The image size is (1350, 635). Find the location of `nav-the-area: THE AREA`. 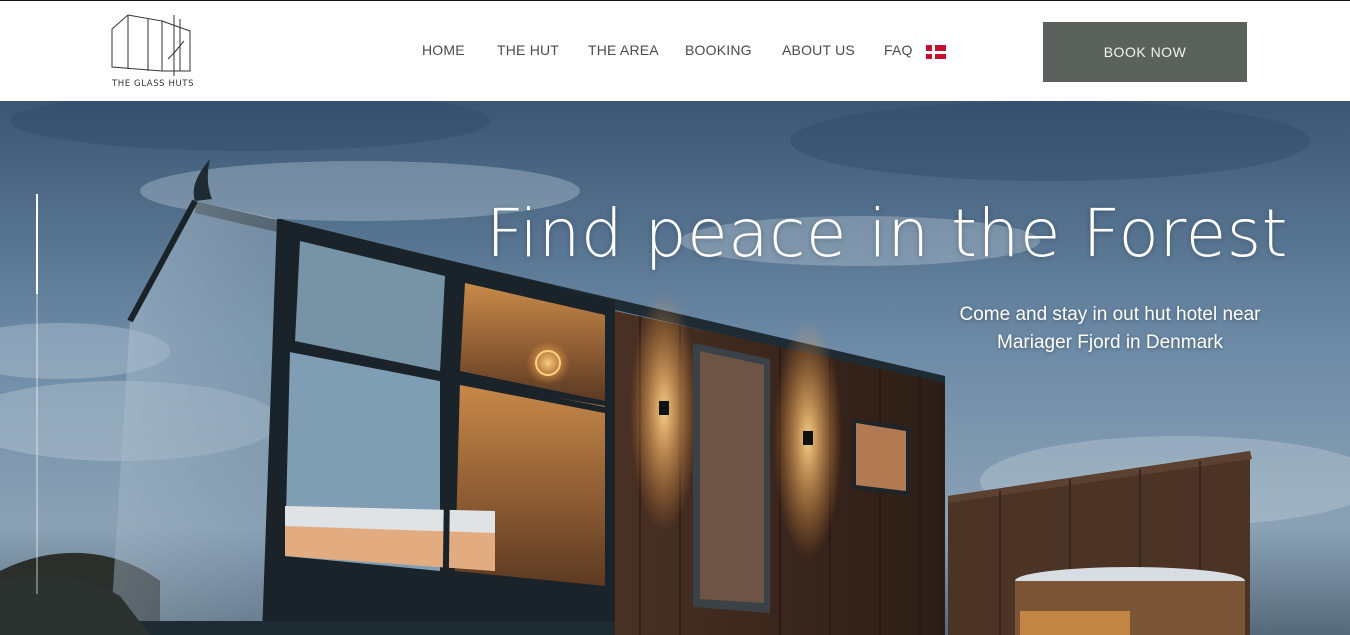

nav-the-area: THE AREA is located at coordinates (623, 50).